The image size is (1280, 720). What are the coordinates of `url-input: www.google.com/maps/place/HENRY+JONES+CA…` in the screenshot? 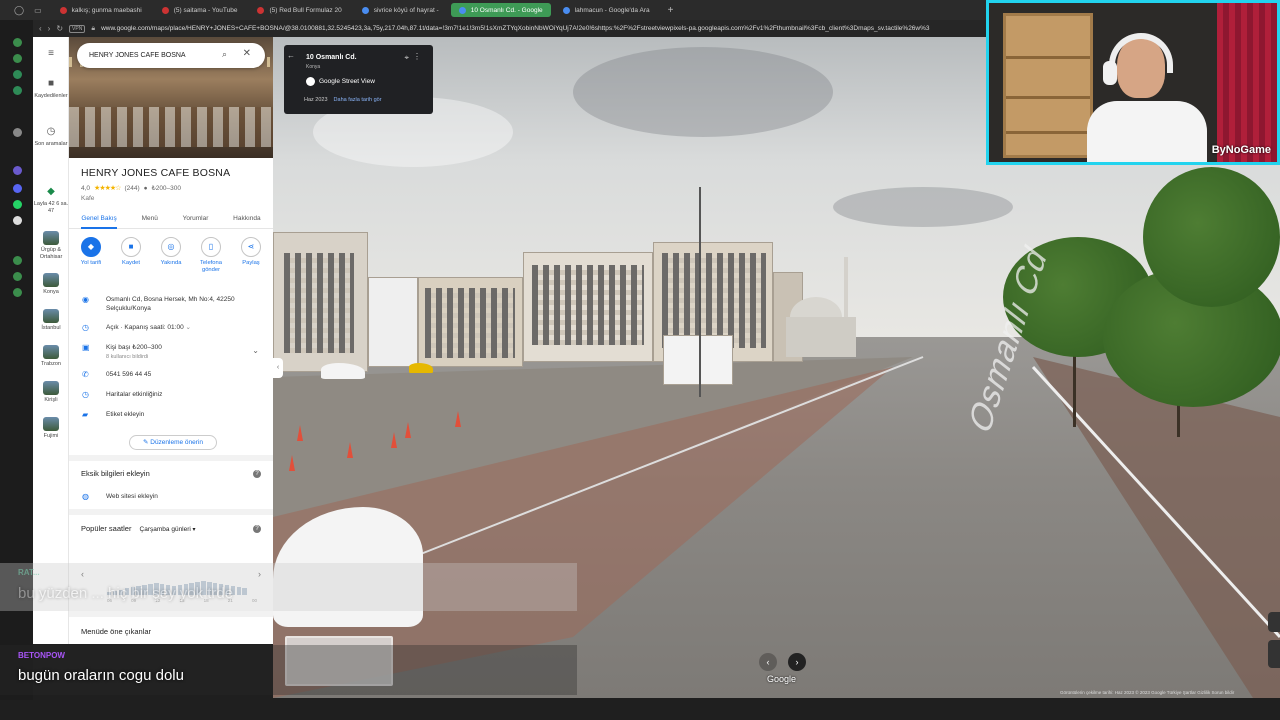 It's located at (551, 28).